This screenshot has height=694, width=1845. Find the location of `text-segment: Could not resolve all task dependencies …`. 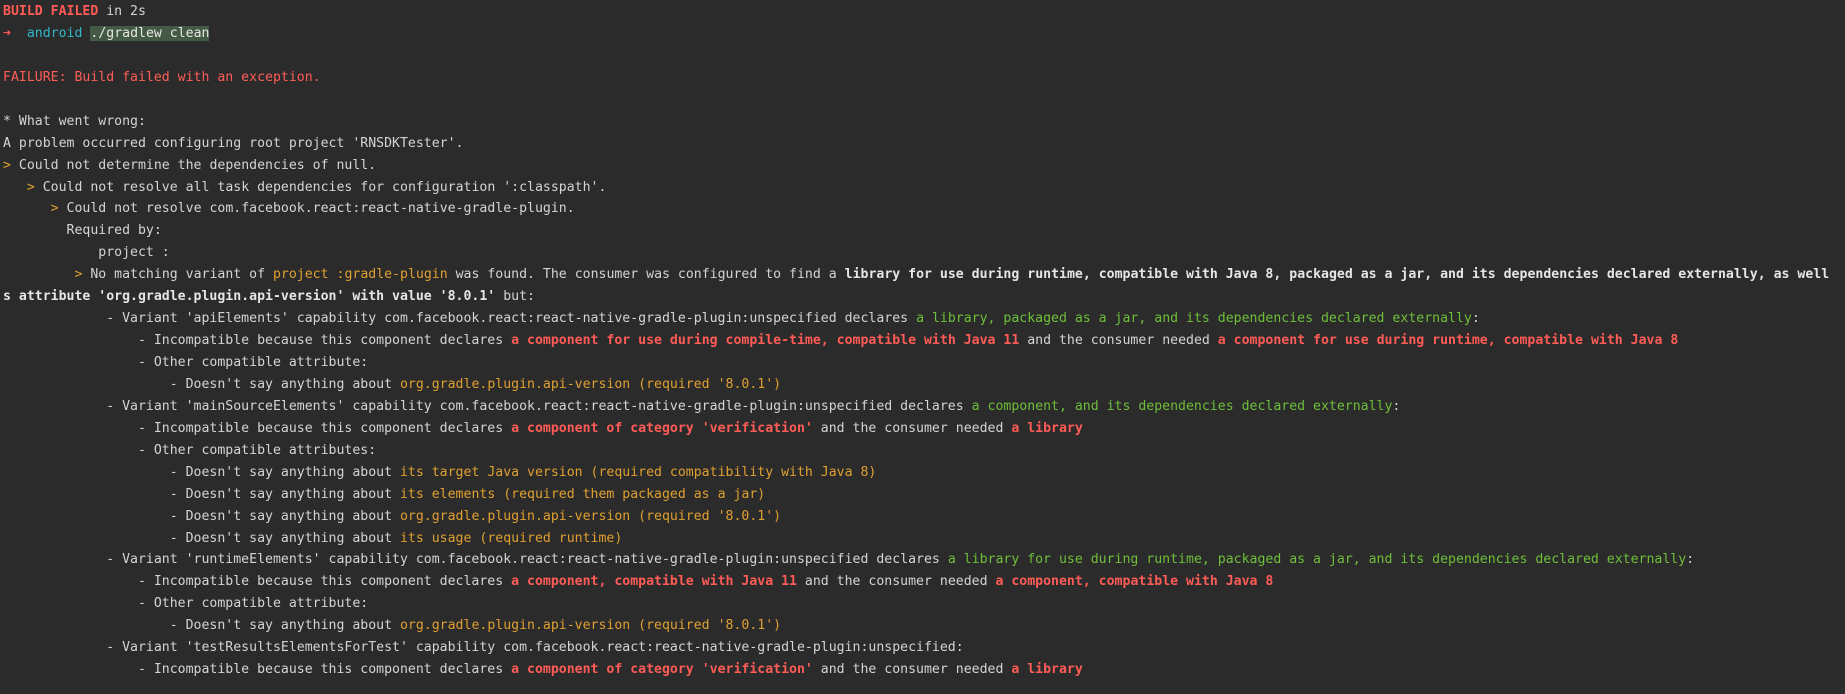

text-segment: Could not resolve all task dependencies … is located at coordinates (324, 187).